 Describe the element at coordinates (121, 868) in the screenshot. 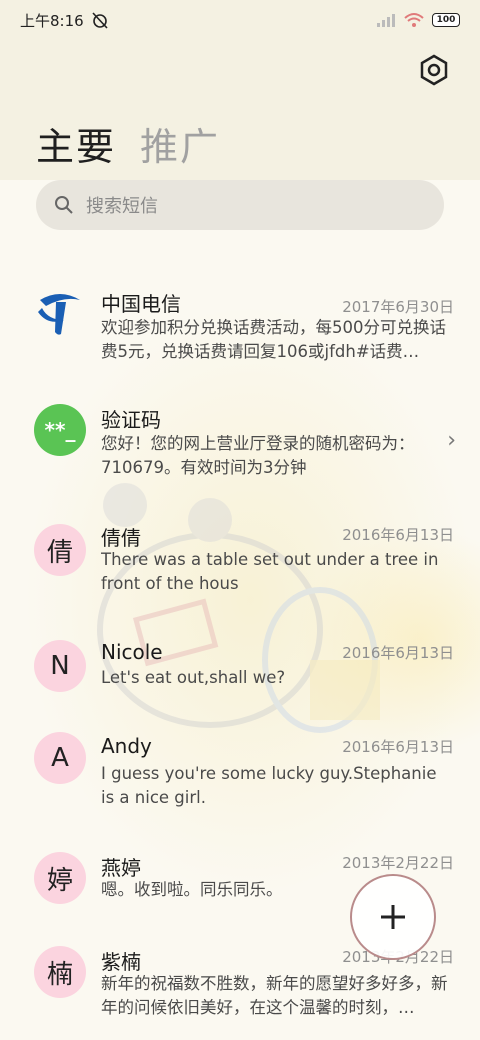

I see `message-sender: 燕婷` at that location.